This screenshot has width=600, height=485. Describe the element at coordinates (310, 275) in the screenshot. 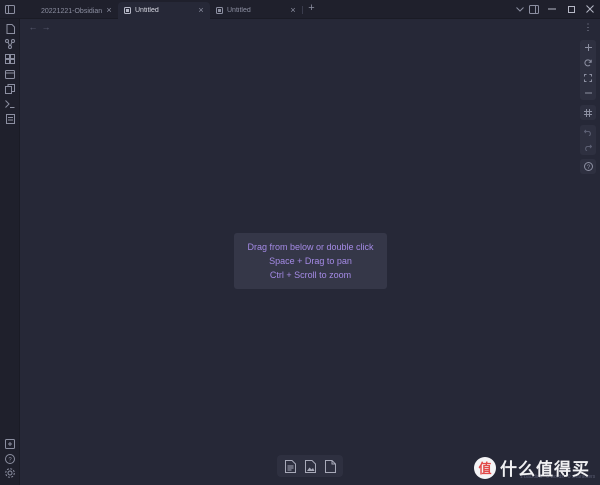

I see `hint-line: Ctrl + Scroll to zoom` at that location.